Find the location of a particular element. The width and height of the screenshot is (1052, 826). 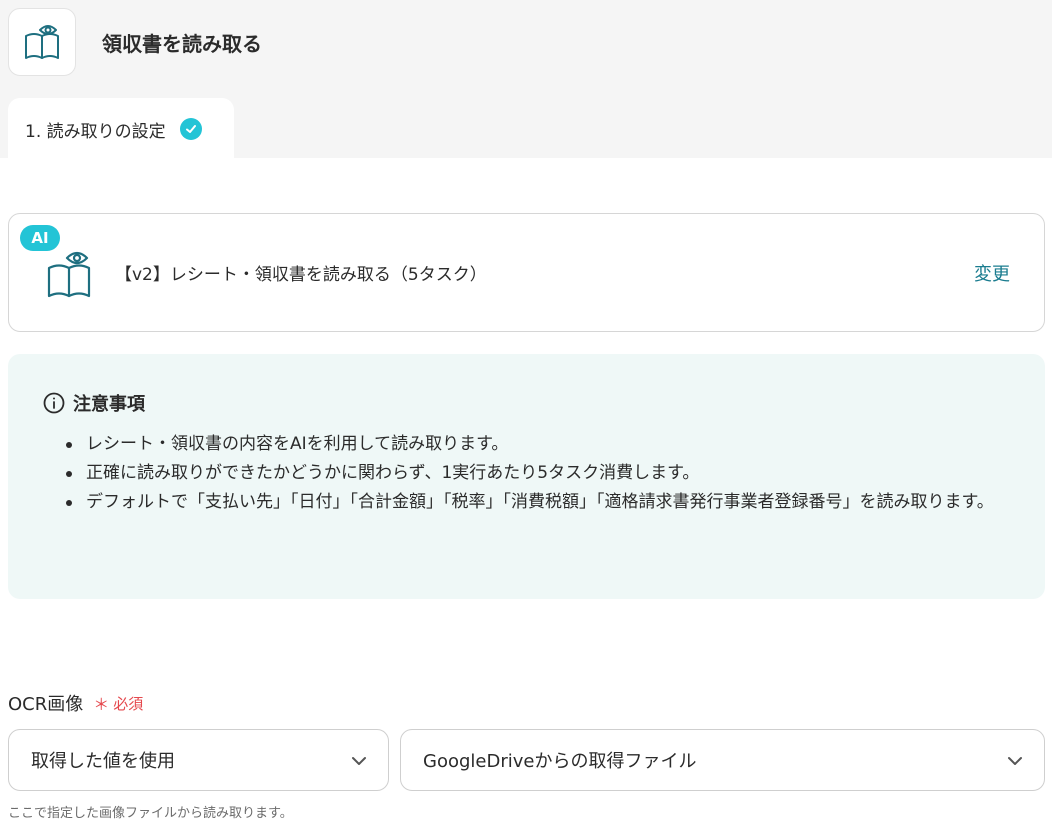

step-label: 1. 読み取りの設定 is located at coordinates (95, 131).